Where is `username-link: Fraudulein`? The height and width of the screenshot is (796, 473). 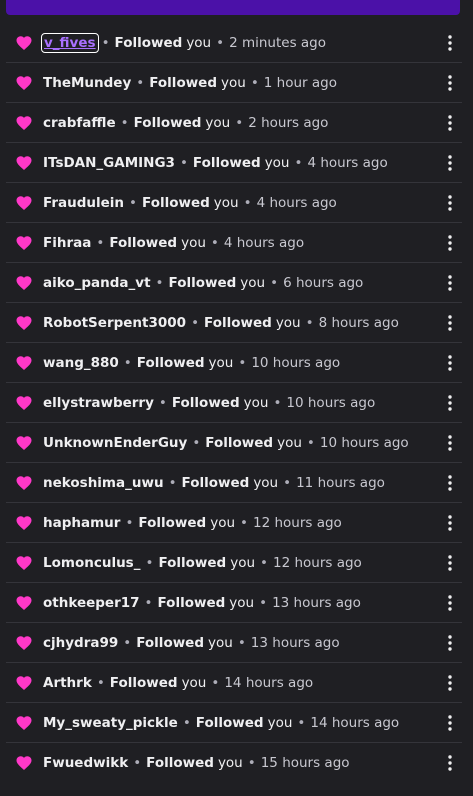
username-link: Fraudulein is located at coordinates (83, 203).